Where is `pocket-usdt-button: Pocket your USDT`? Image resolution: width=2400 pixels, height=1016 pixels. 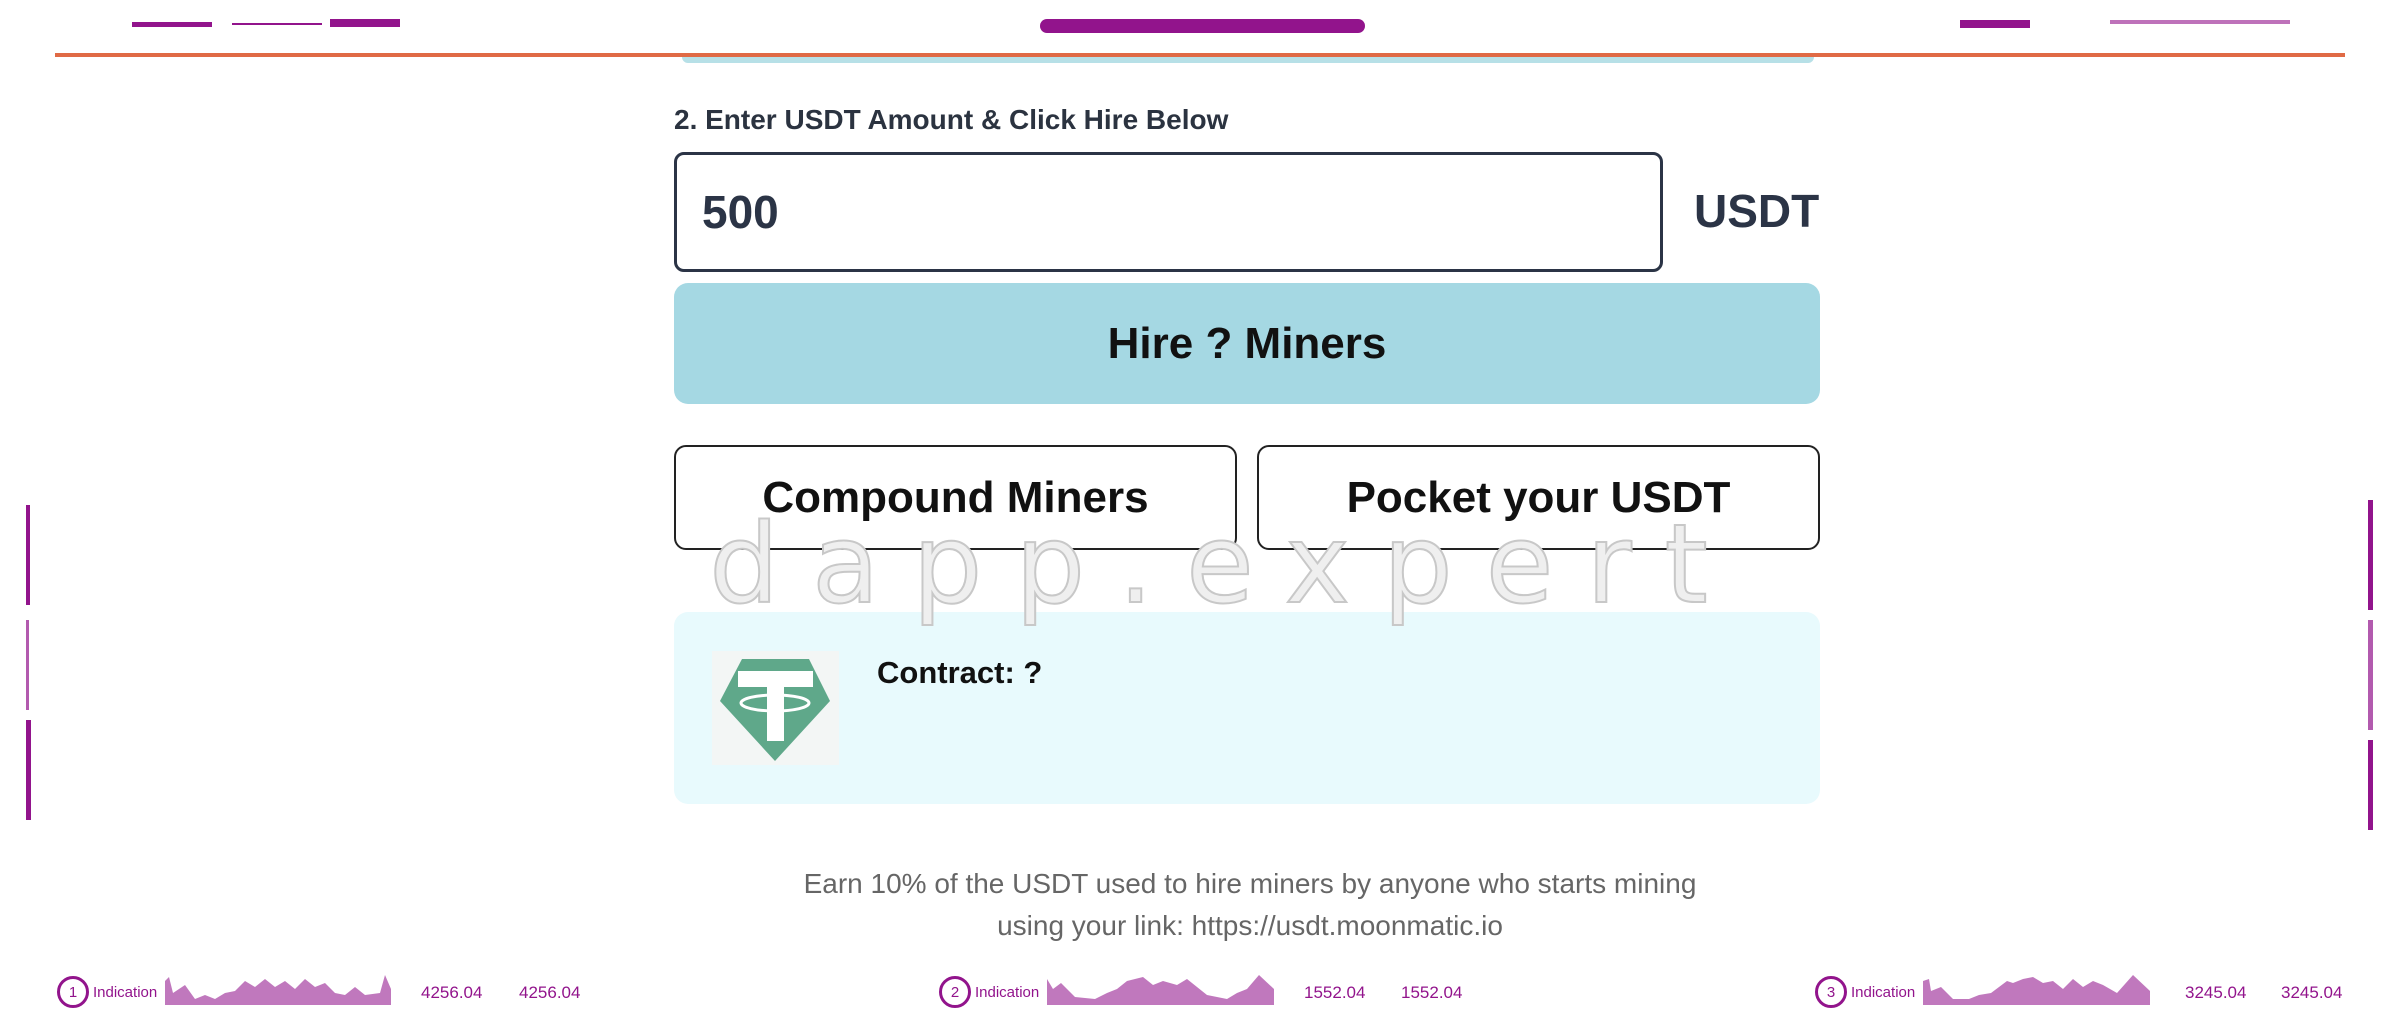 pocket-usdt-button: Pocket your USDT is located at coordinates (1538, 497).